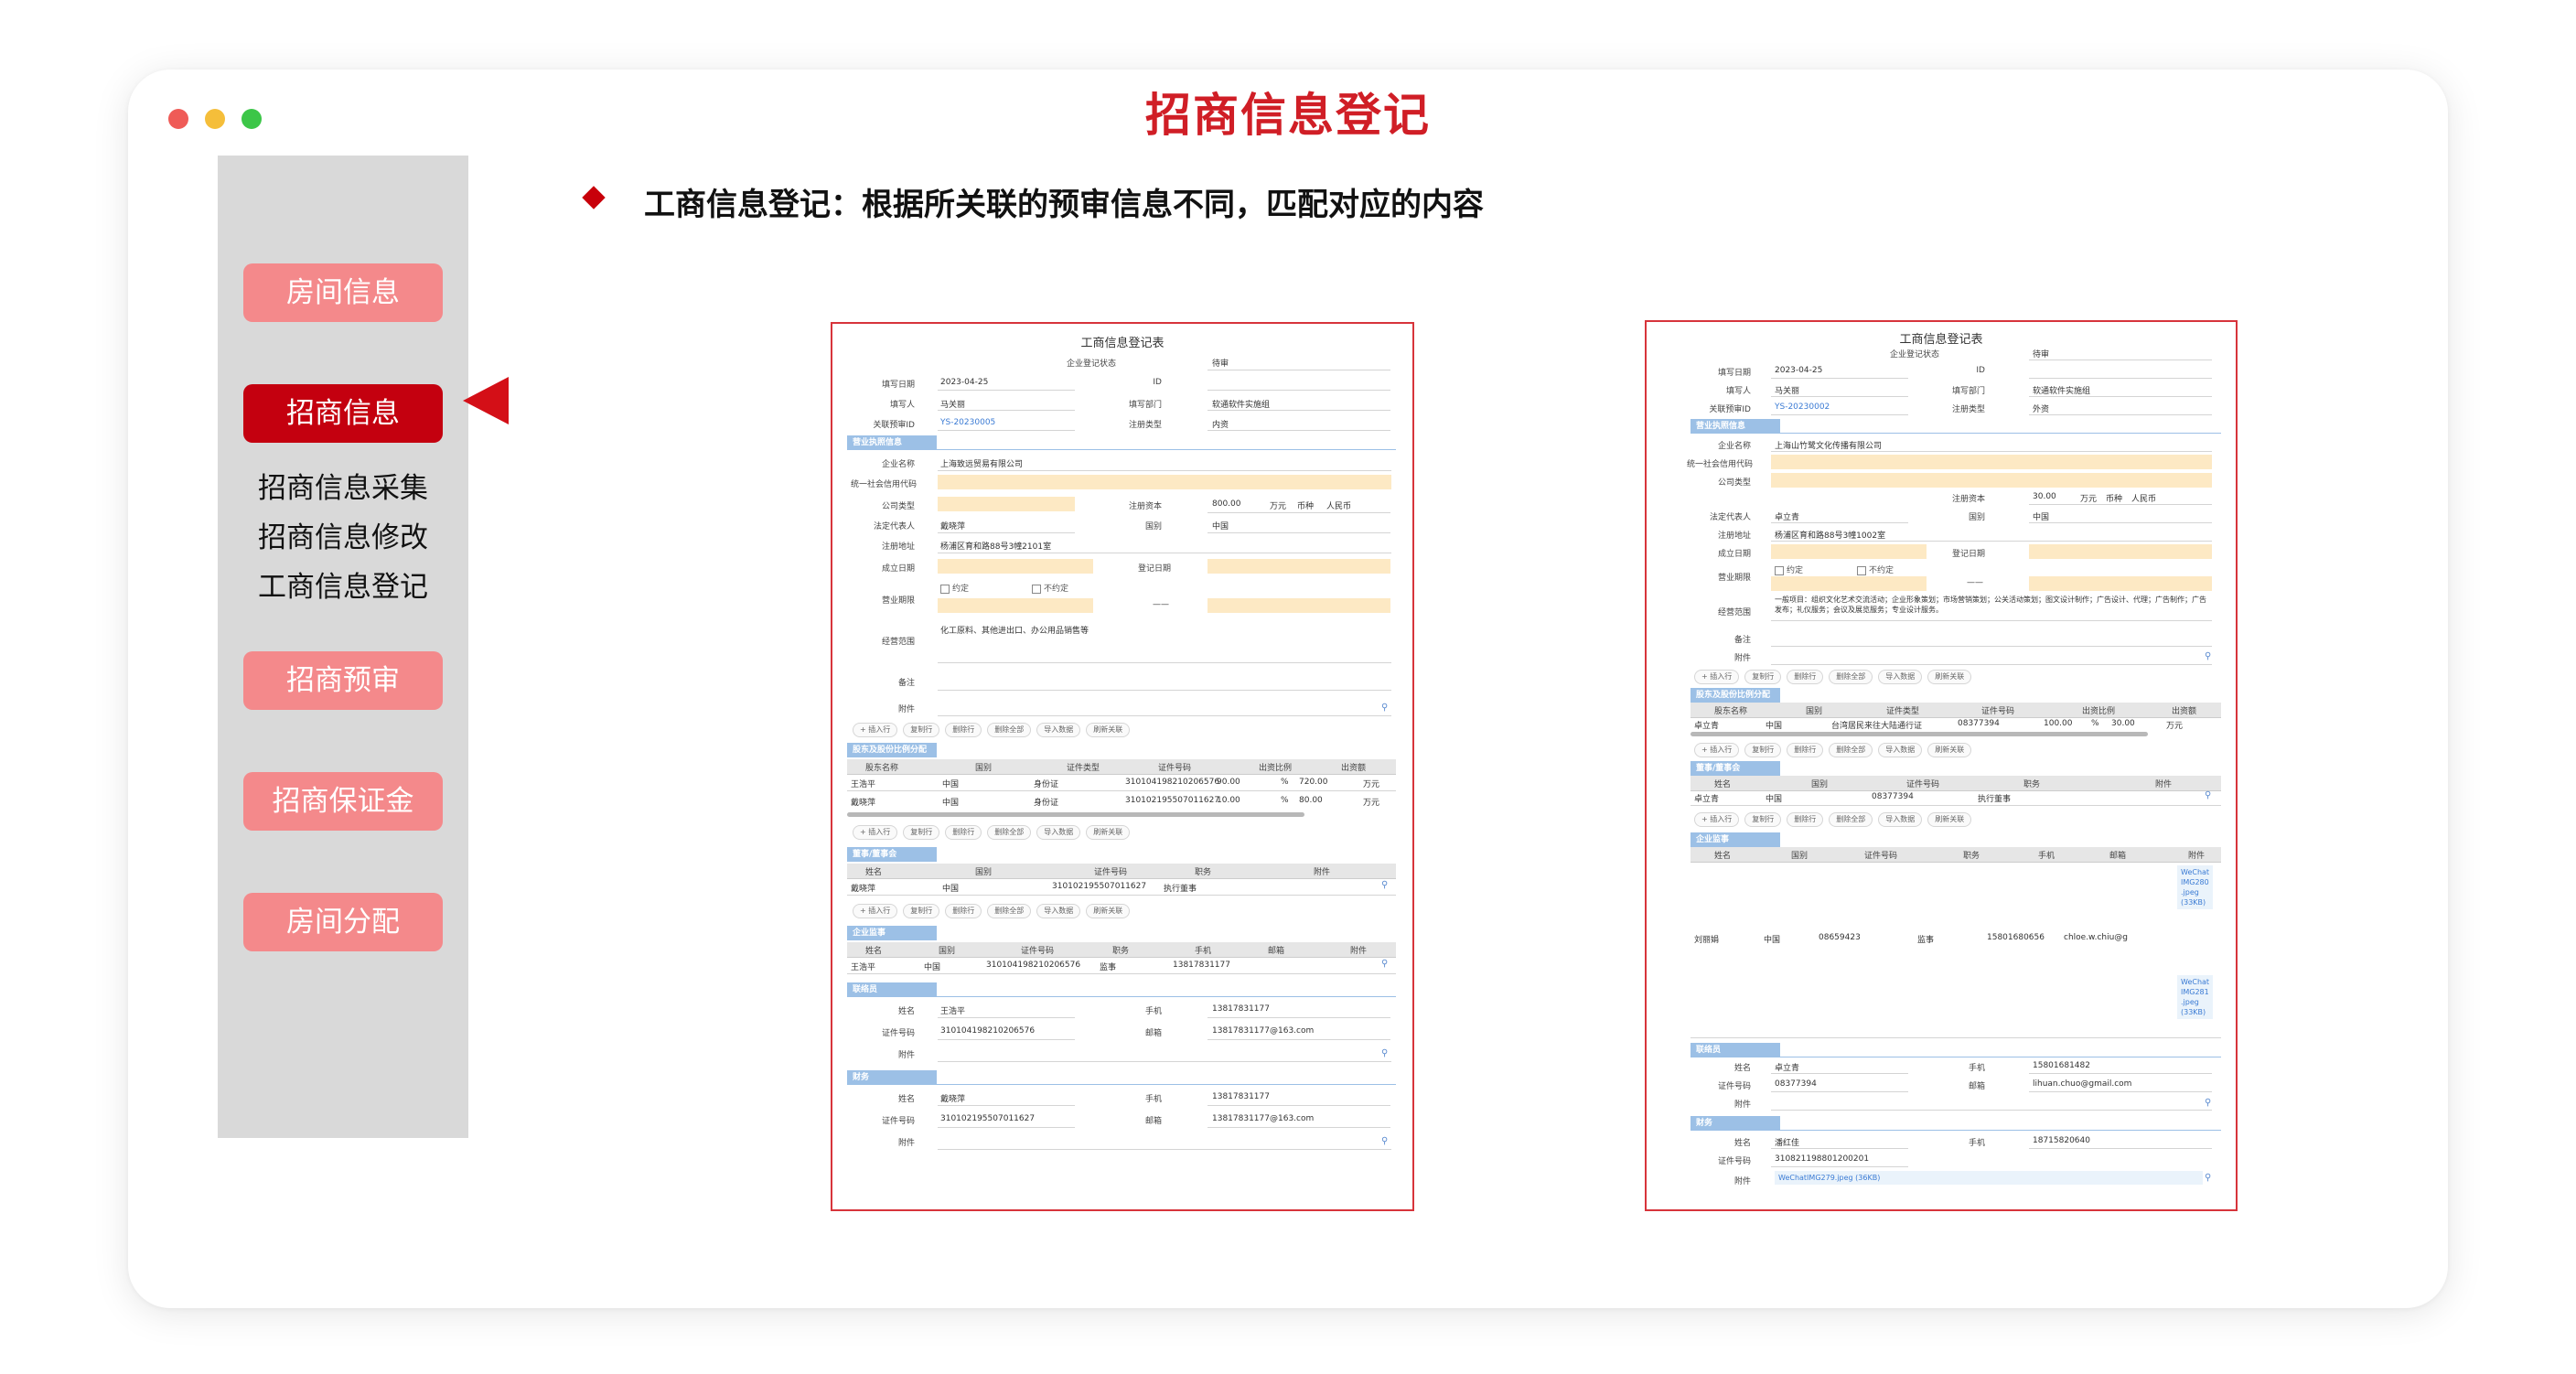 The image size is (2576, 1374). I want to click on scope-value: 化工原料、其他进出口、办公用品销售等, so click(1015, 630).